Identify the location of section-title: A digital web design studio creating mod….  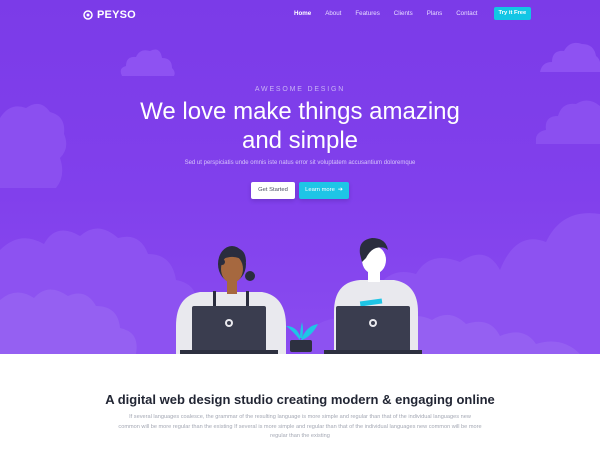
(300, 399).